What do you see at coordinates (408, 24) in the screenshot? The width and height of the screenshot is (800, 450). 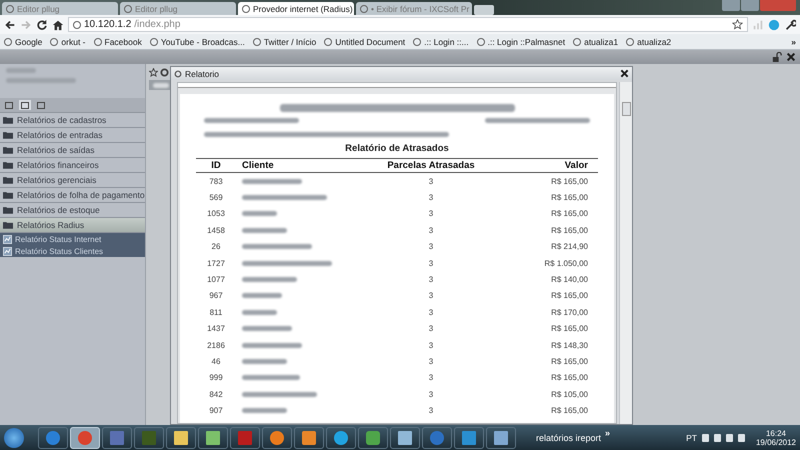 I see `address-field: 10.120.1.2 /index.php` at bounding box center [408, 24].